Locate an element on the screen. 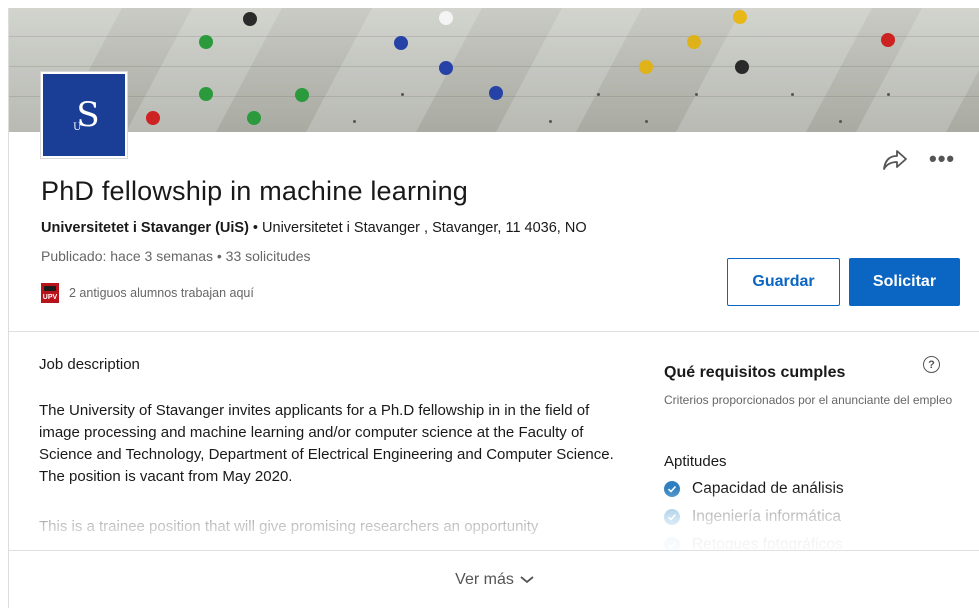  company-name-link: Universitetet i Stavanger (UiS) is located at coordinates (145, 228).